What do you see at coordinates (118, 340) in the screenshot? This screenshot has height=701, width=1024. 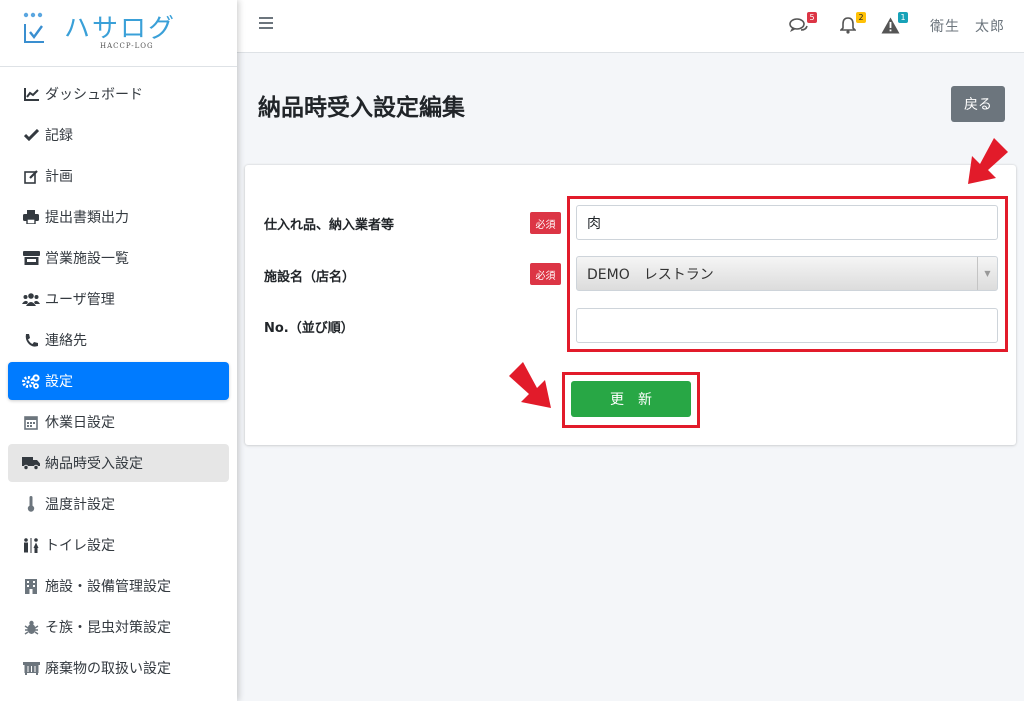 I see `sidebar-item-contacts: 連絡先` at bounding box center [118, 340].